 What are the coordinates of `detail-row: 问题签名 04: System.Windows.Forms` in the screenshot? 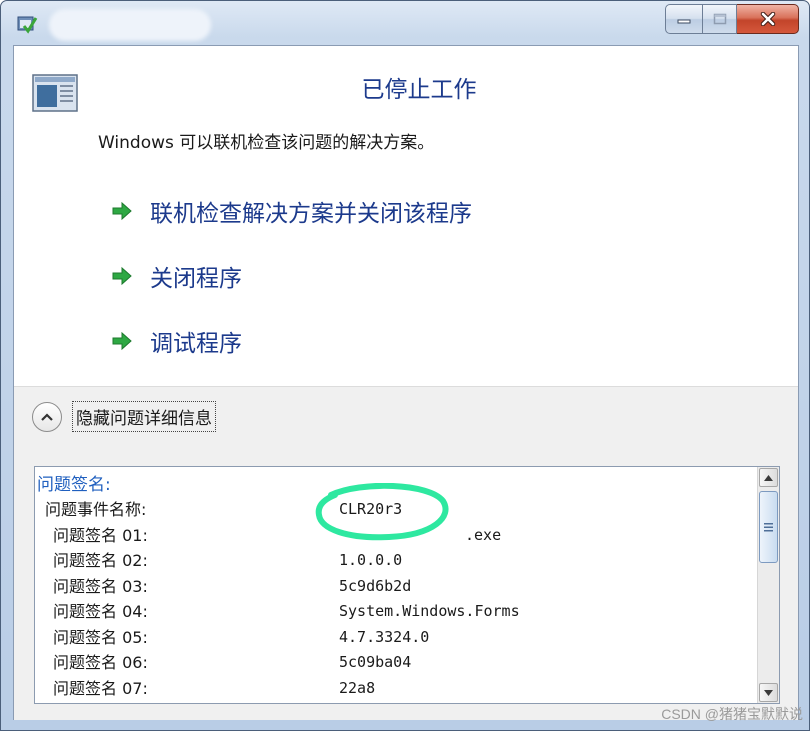 It's located at (396, 612).